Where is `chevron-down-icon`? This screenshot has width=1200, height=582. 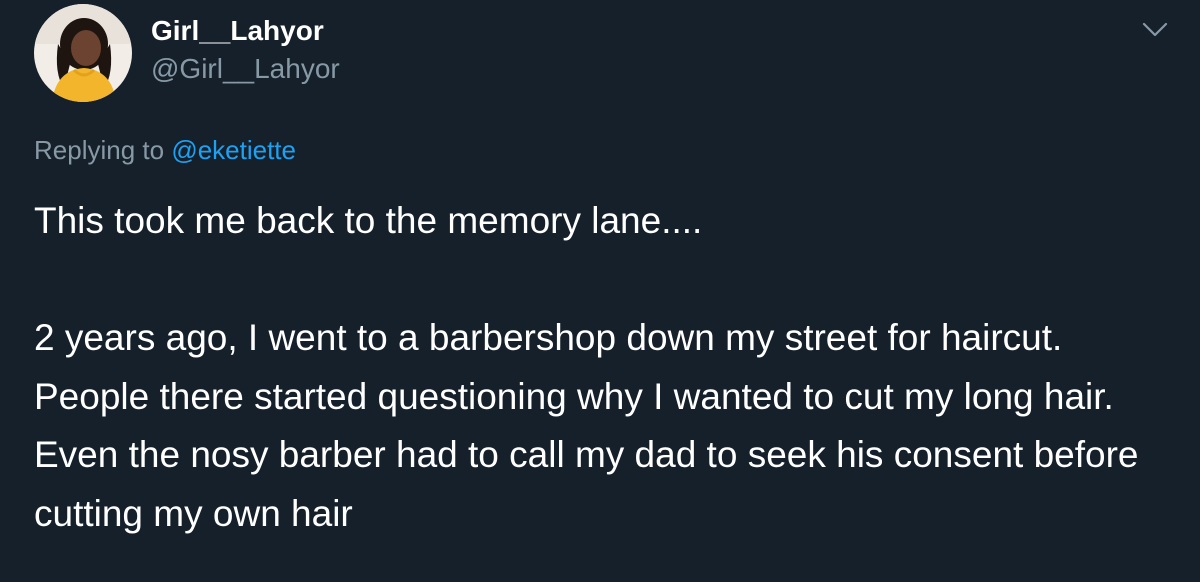
chevron-down-icon is located at coordinates (1155, 29).